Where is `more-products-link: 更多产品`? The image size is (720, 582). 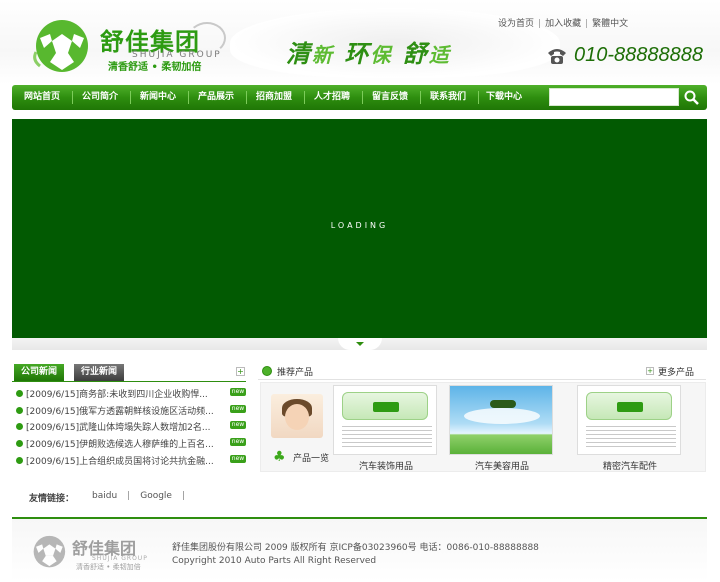 more-products-link: 更多产品 is located at coordinates (676, 371).